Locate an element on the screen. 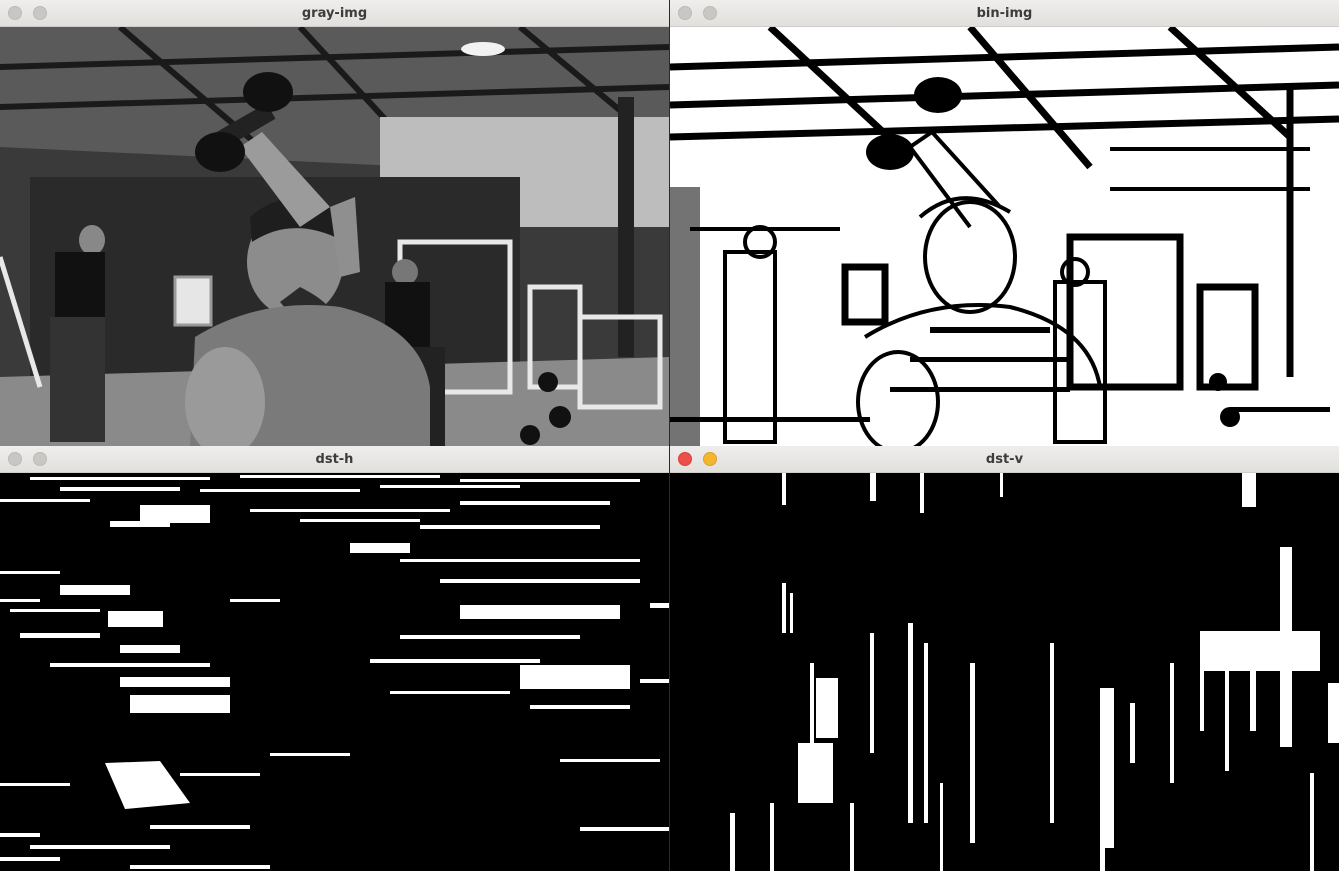 This screenshot has height=871, width=1339. window-title: bin-img is located at coordinates (1004, 13).